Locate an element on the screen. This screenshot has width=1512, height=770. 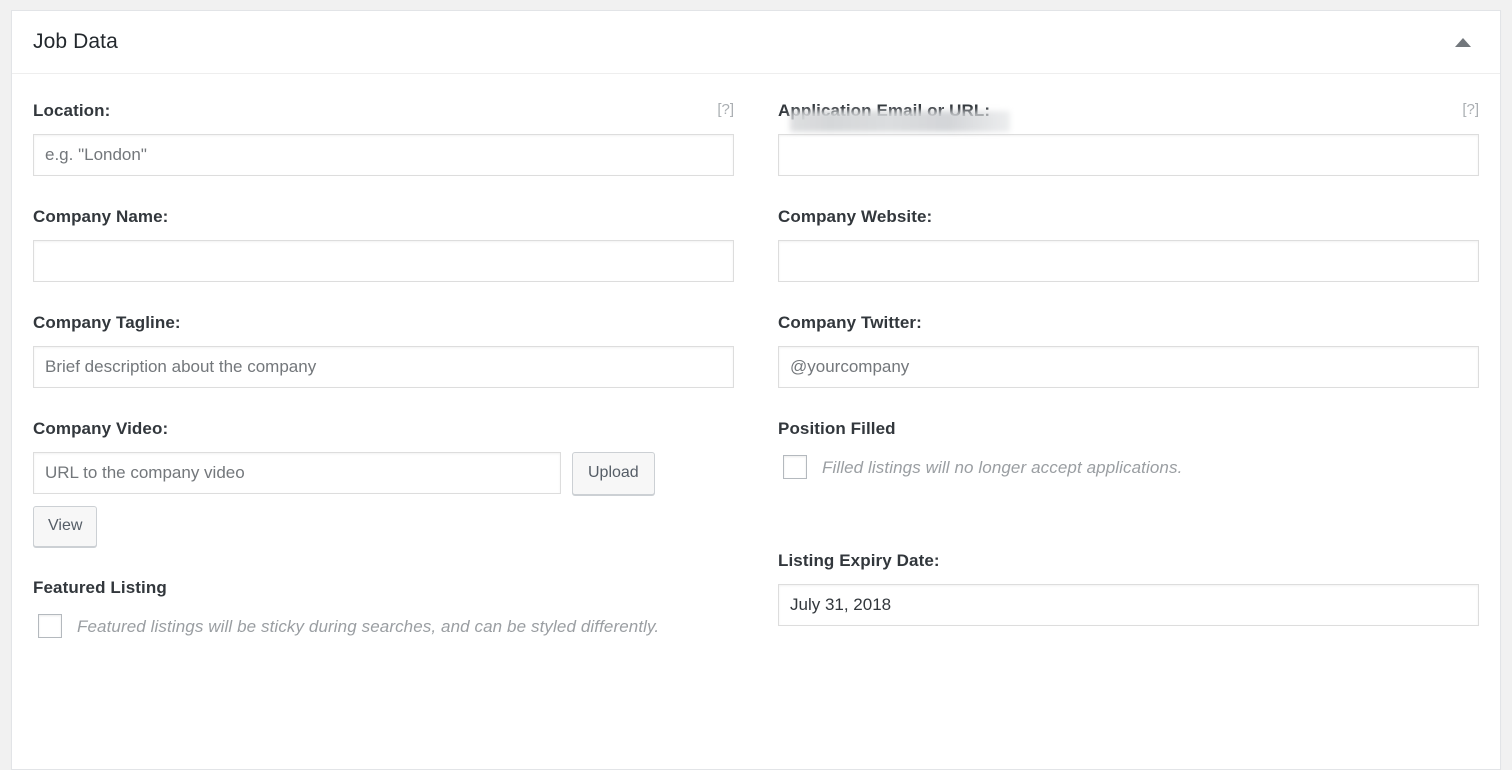
field-company-tagline: Company Tagline: is located at coordinates (383, 350).